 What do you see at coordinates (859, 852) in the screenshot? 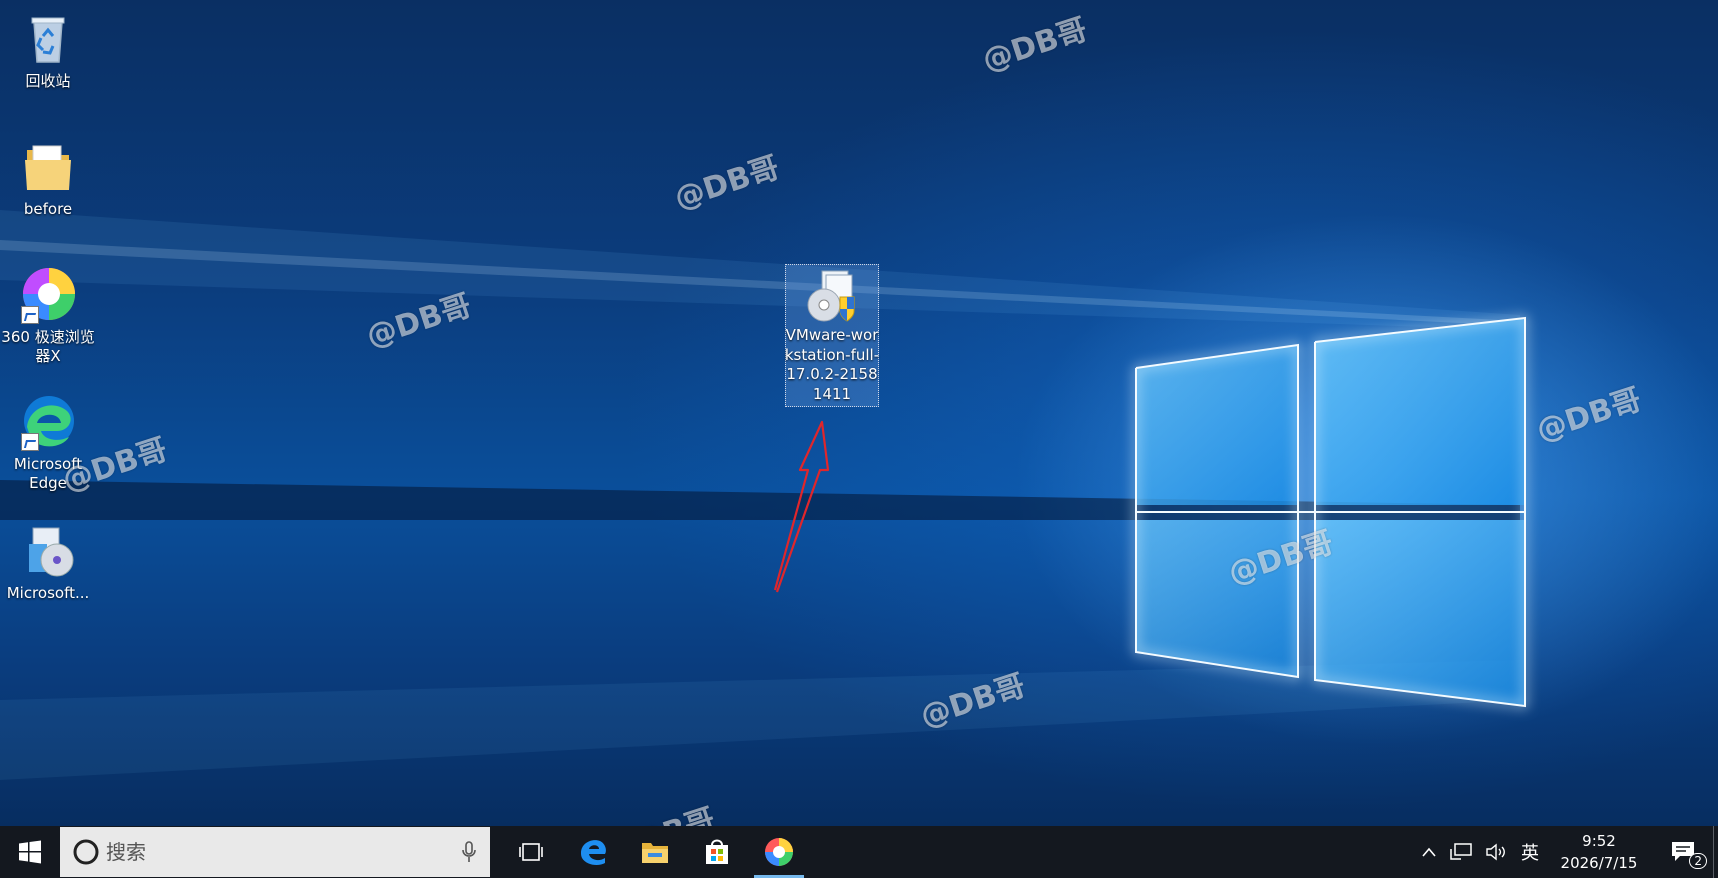
I see `taskbar: 英 9:52 2026/7/15 2` at bounding box center [859, 852].